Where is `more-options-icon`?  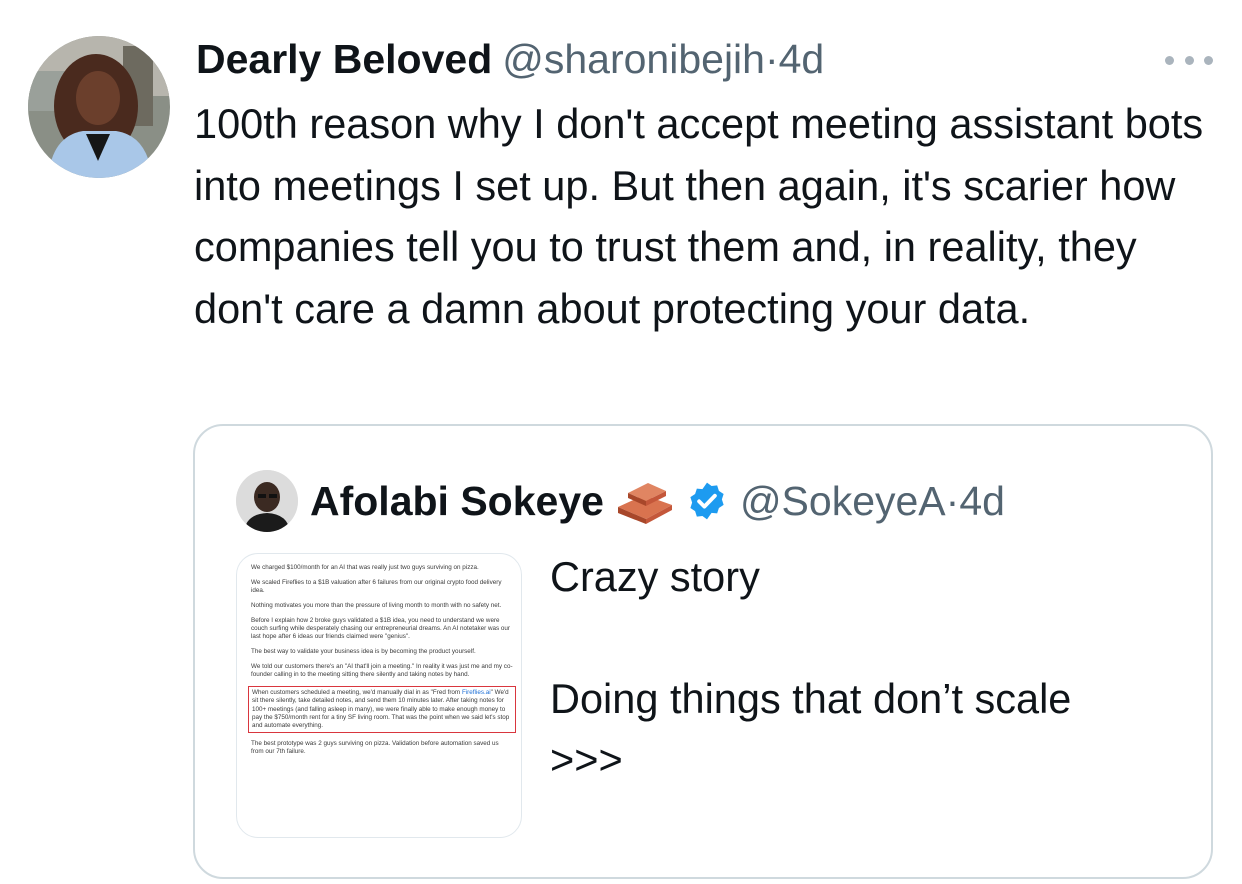
more-options-icon is located at coordinates (1189, 60).